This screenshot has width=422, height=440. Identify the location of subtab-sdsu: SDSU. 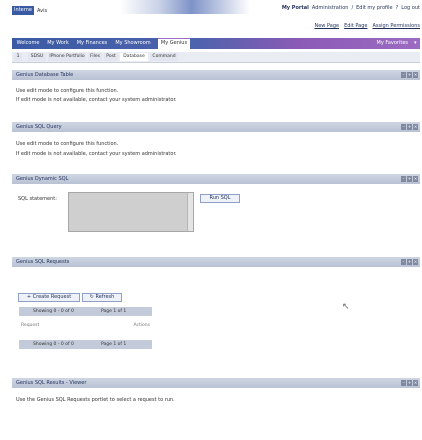
(37, 57).